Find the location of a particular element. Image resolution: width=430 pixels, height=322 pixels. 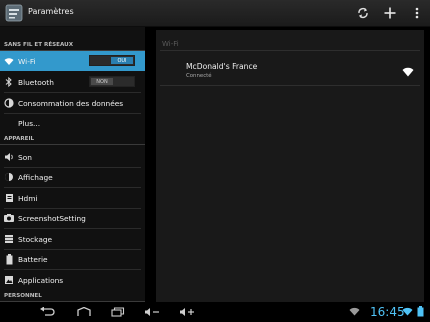

hdmi-icon is located at coordinates (9, 198).